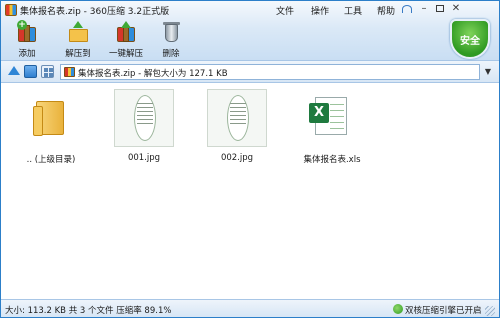  What do you see at coordinates (171, 32) in the screenshot?
I see `trash-icon` at bounding box center [171, 32].